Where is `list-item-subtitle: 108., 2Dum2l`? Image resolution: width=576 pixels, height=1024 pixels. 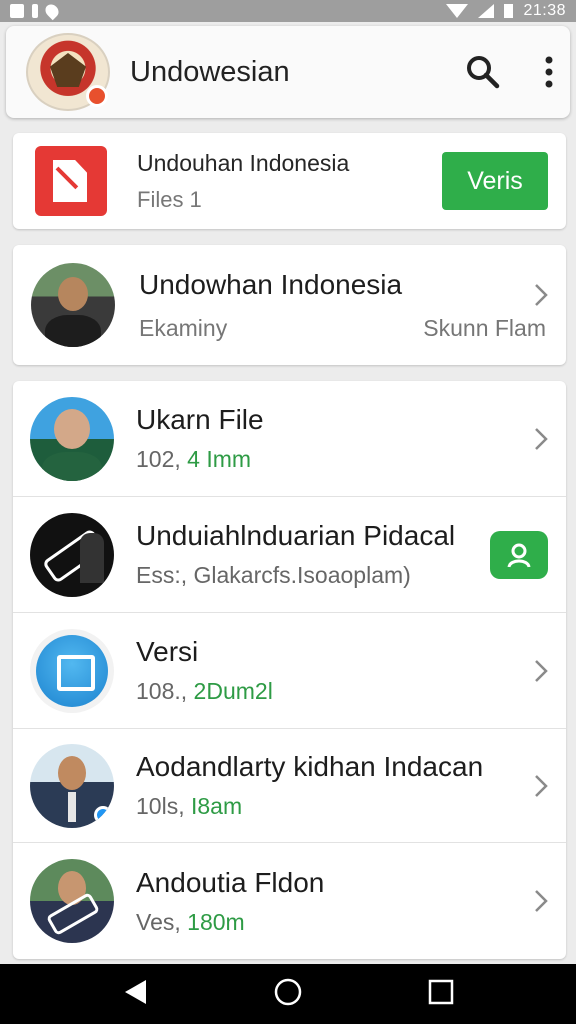 list-item-subtitle: 108., 2Dum2l is located at coordinates (327, 691).